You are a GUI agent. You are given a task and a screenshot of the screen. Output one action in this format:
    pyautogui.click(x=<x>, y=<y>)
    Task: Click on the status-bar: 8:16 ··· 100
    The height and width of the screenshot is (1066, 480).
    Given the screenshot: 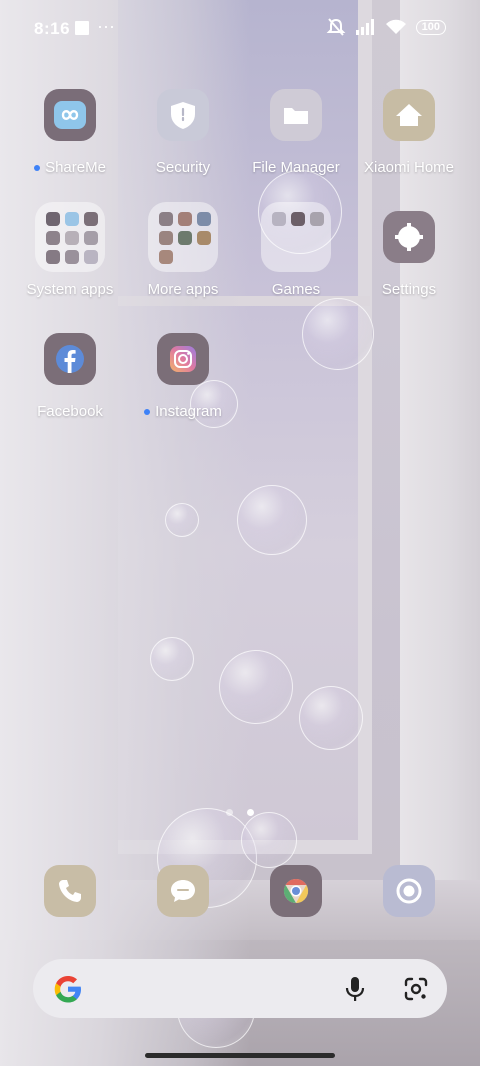 What is the action you would take?
    pyautogui.click(x=240, y=29)
    